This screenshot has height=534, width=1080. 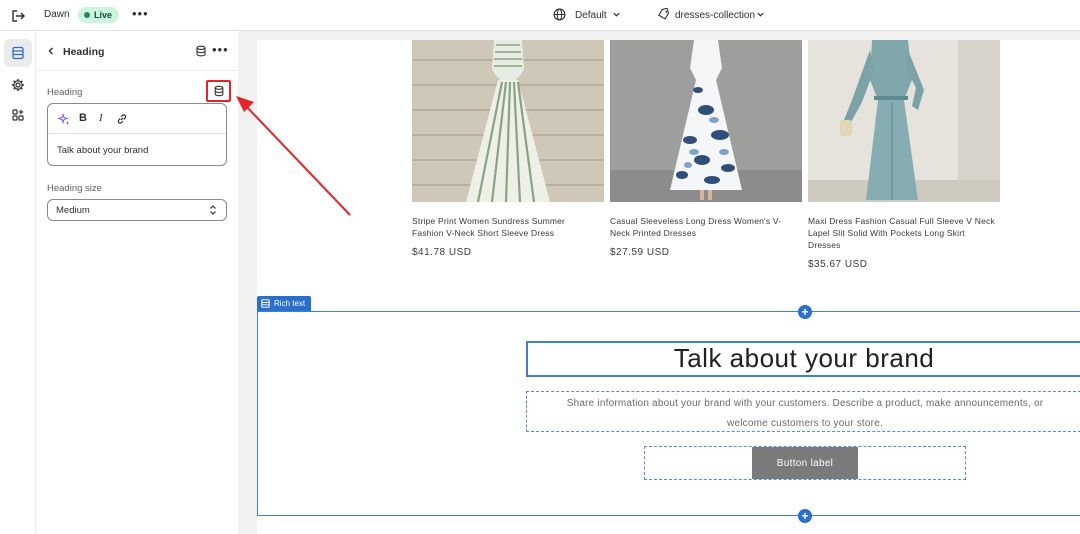 What do you see at coordinates (140, 13) in the screenshot?
I see `theme-more-button: •••` at bounding box center [140, 13].